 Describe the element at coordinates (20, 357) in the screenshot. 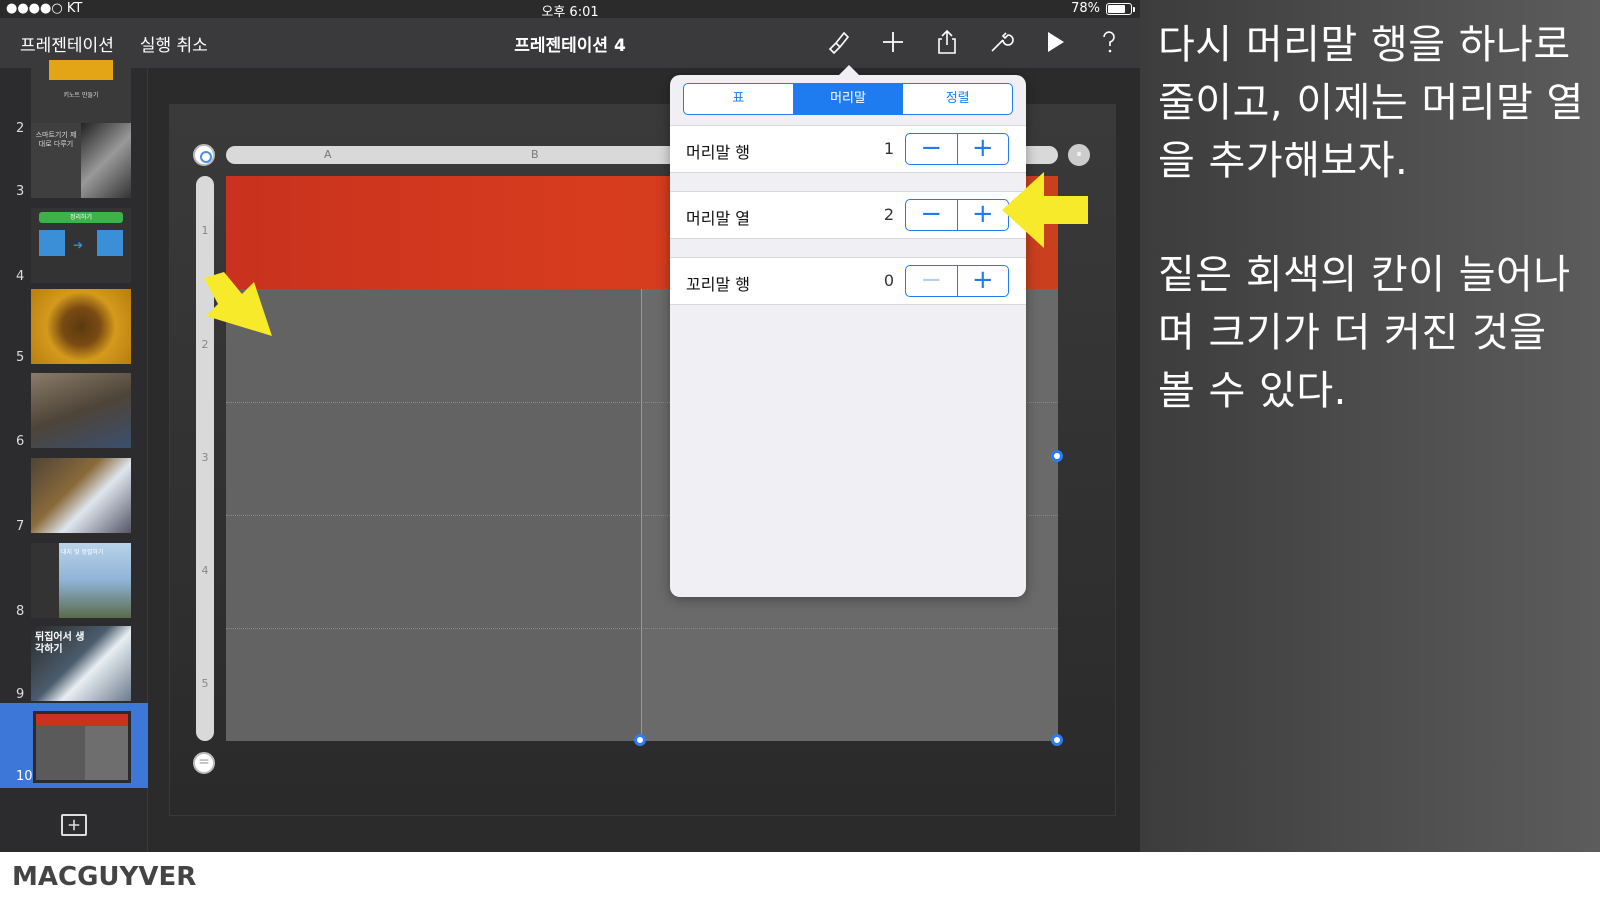

I see `slide-number: 5` at that location.